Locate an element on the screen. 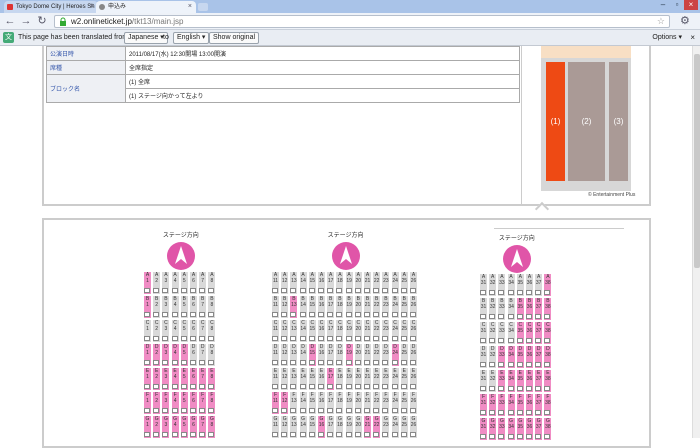 This screenshot has height=448, width=700. seat: F 11 is located at coordinates (275, 403).